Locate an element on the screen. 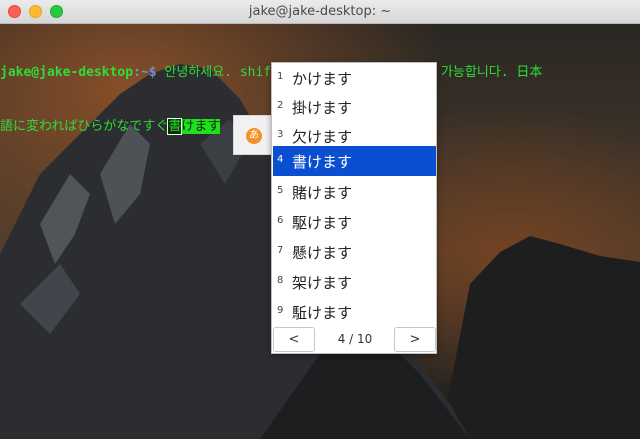 This screenshot has width=640, height=439. prompt-user: jake@jake-desktop is located at coordinates (67, 72).